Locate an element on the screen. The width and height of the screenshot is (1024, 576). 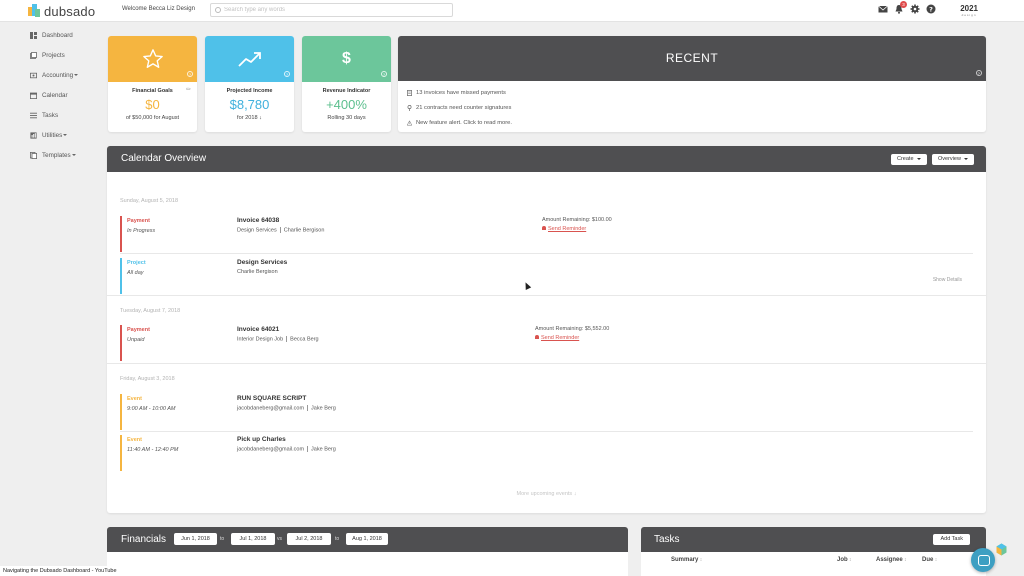
column-summary: Summary is located at coordinates (686, 560).